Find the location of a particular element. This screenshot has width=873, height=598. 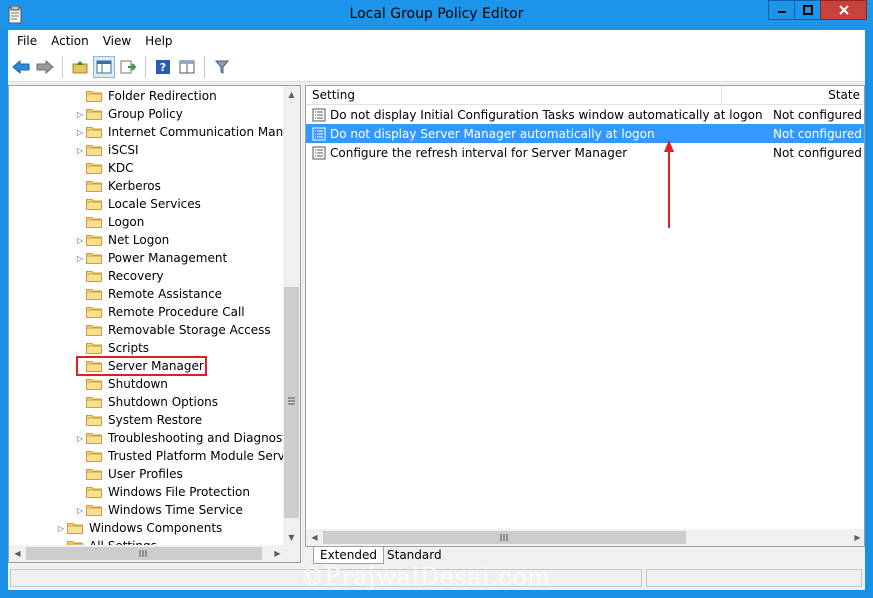

watermark-text: ©PrajwalDesai.com is located at coordinates (425, 577).